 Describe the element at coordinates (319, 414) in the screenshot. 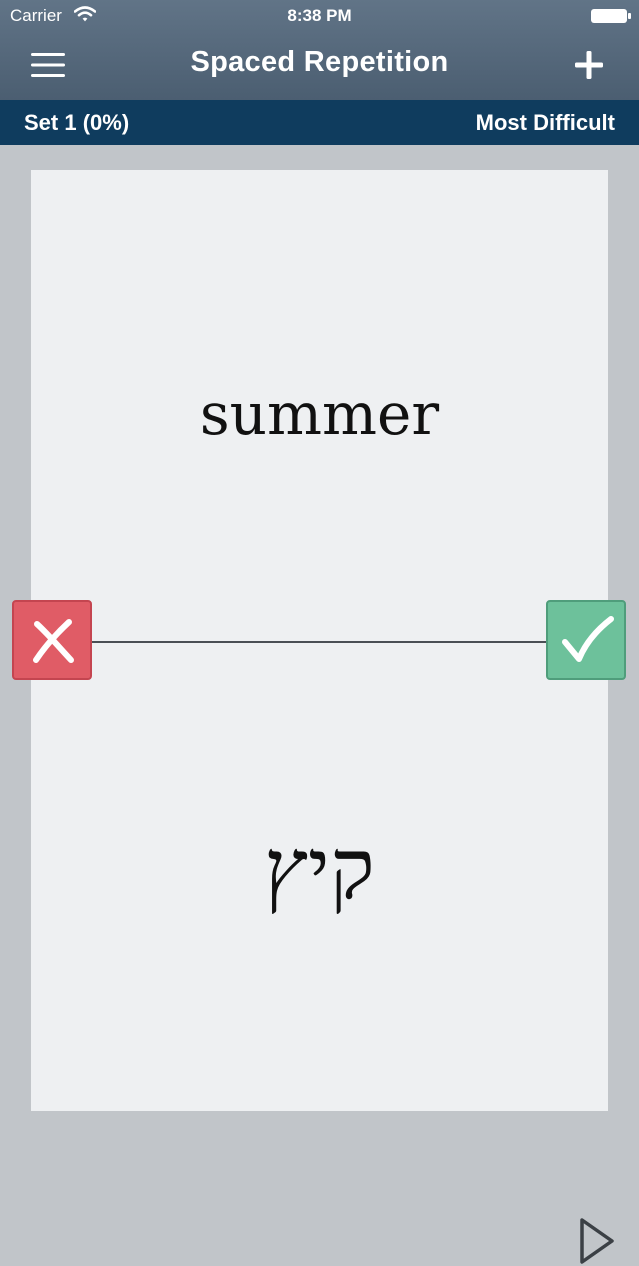

I see `card-front-word: summer` at that location.